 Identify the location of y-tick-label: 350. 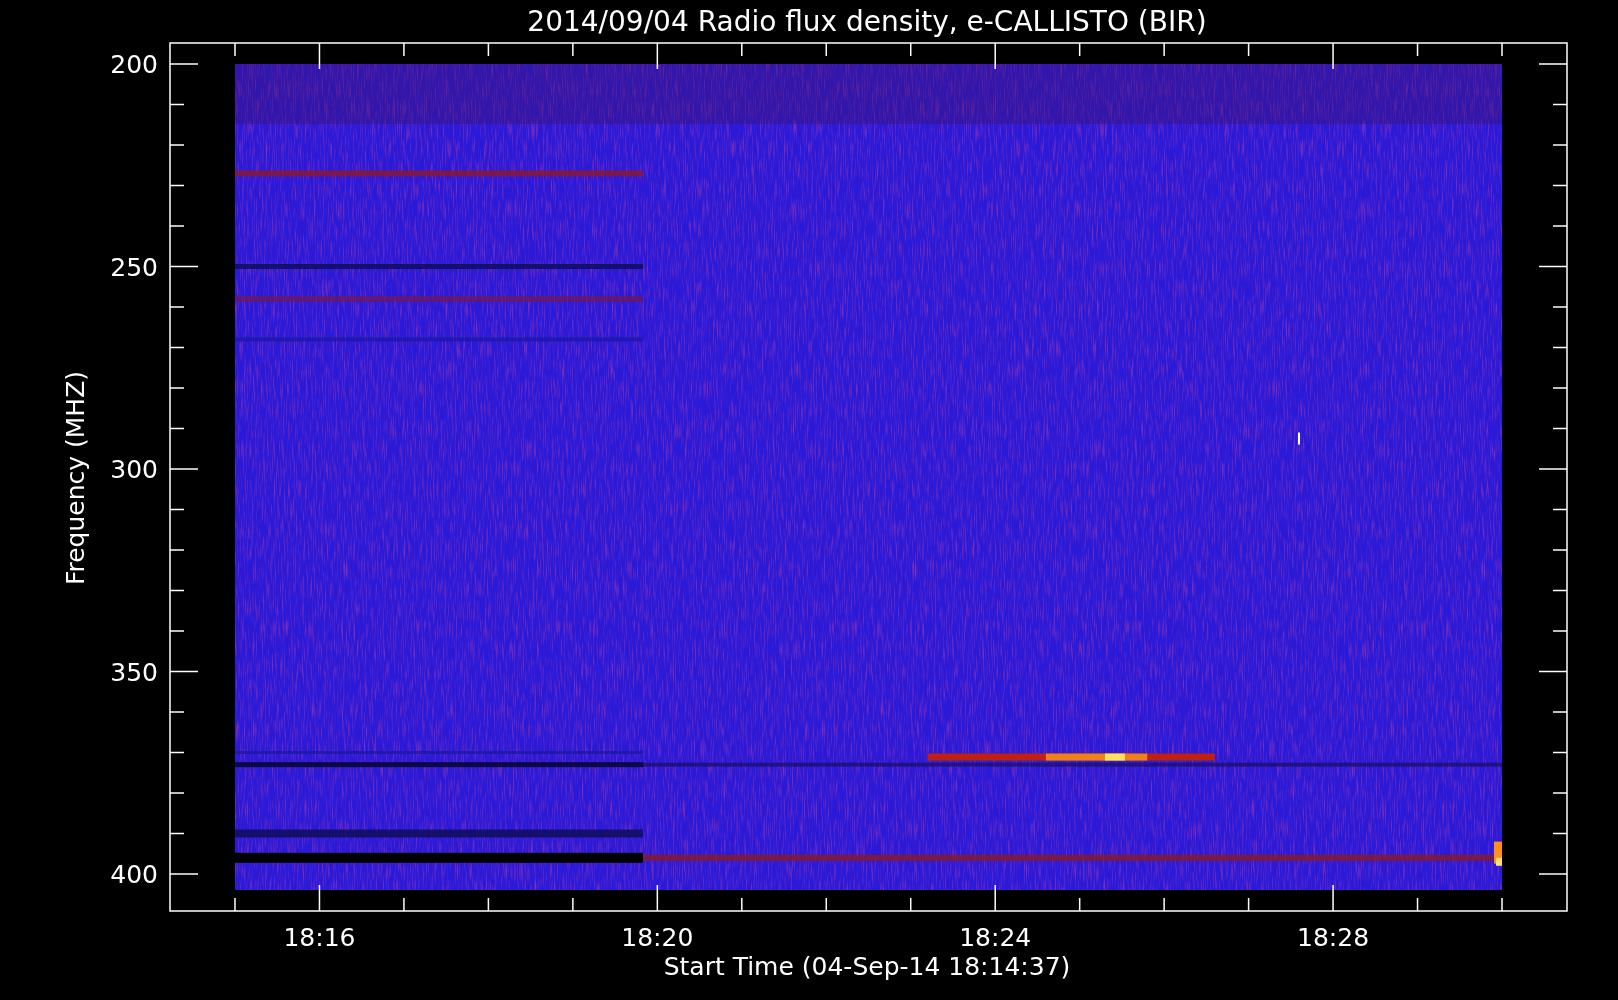
(134, 672).